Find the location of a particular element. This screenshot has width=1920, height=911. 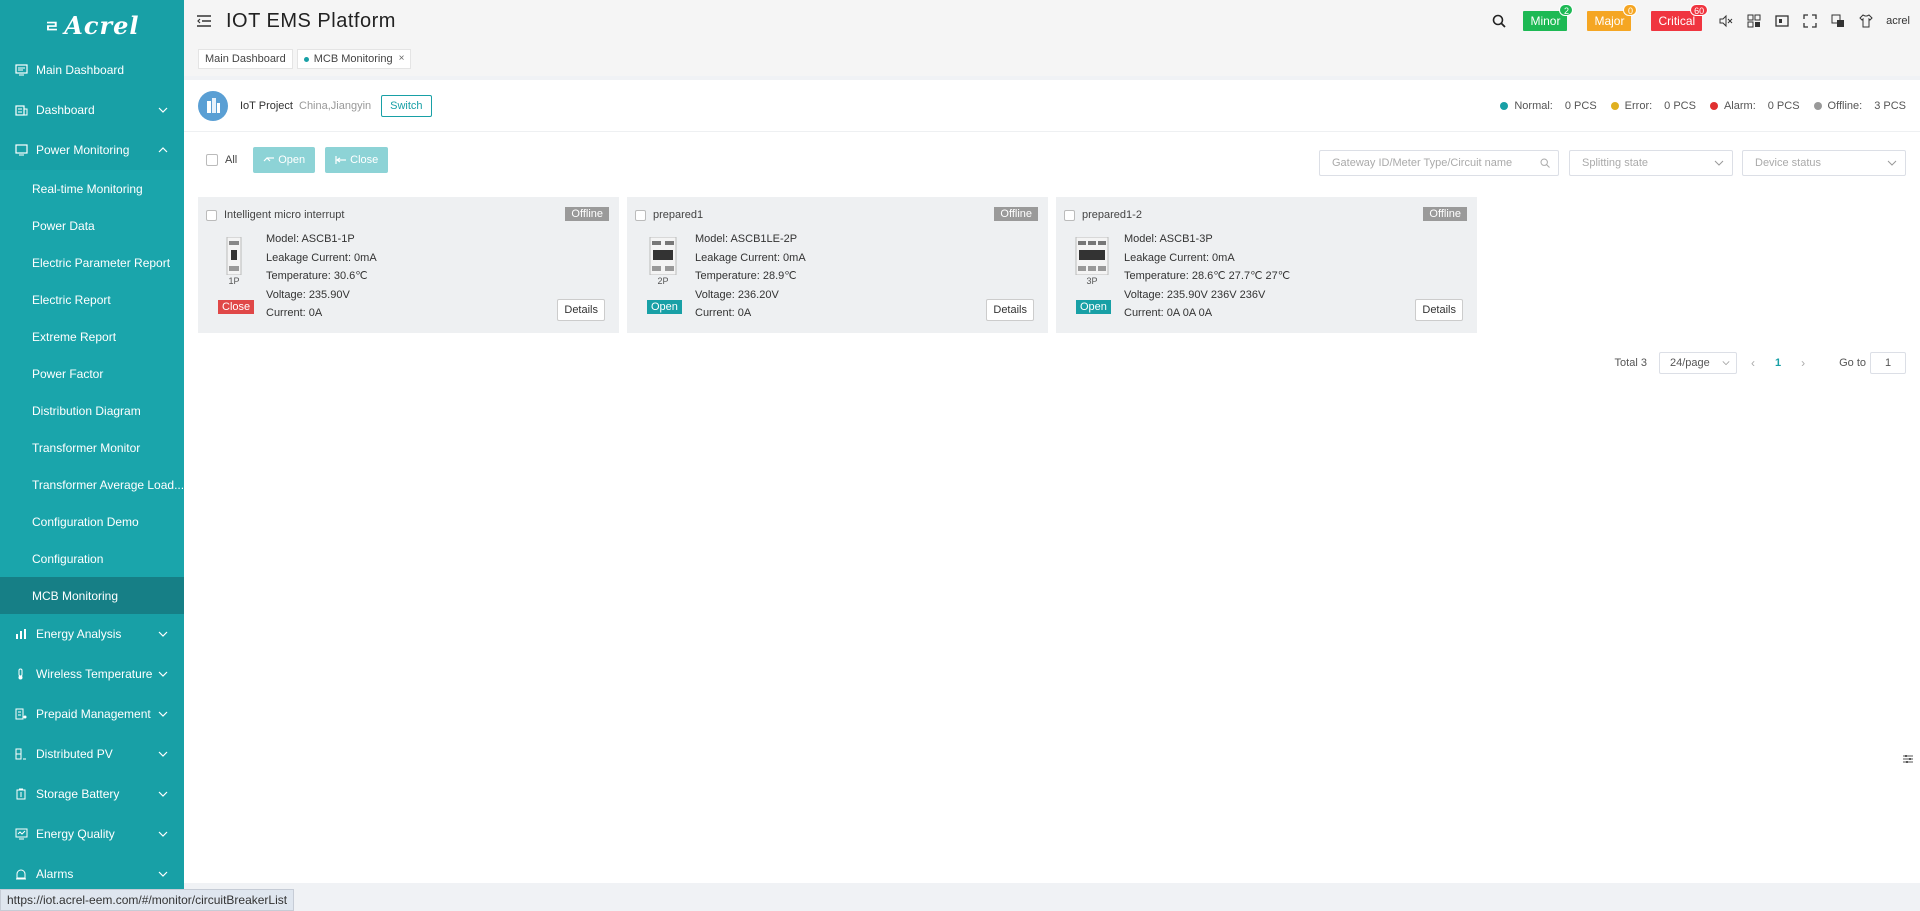

logo: ㄹ Acrel is located at coordinates (92, 25).